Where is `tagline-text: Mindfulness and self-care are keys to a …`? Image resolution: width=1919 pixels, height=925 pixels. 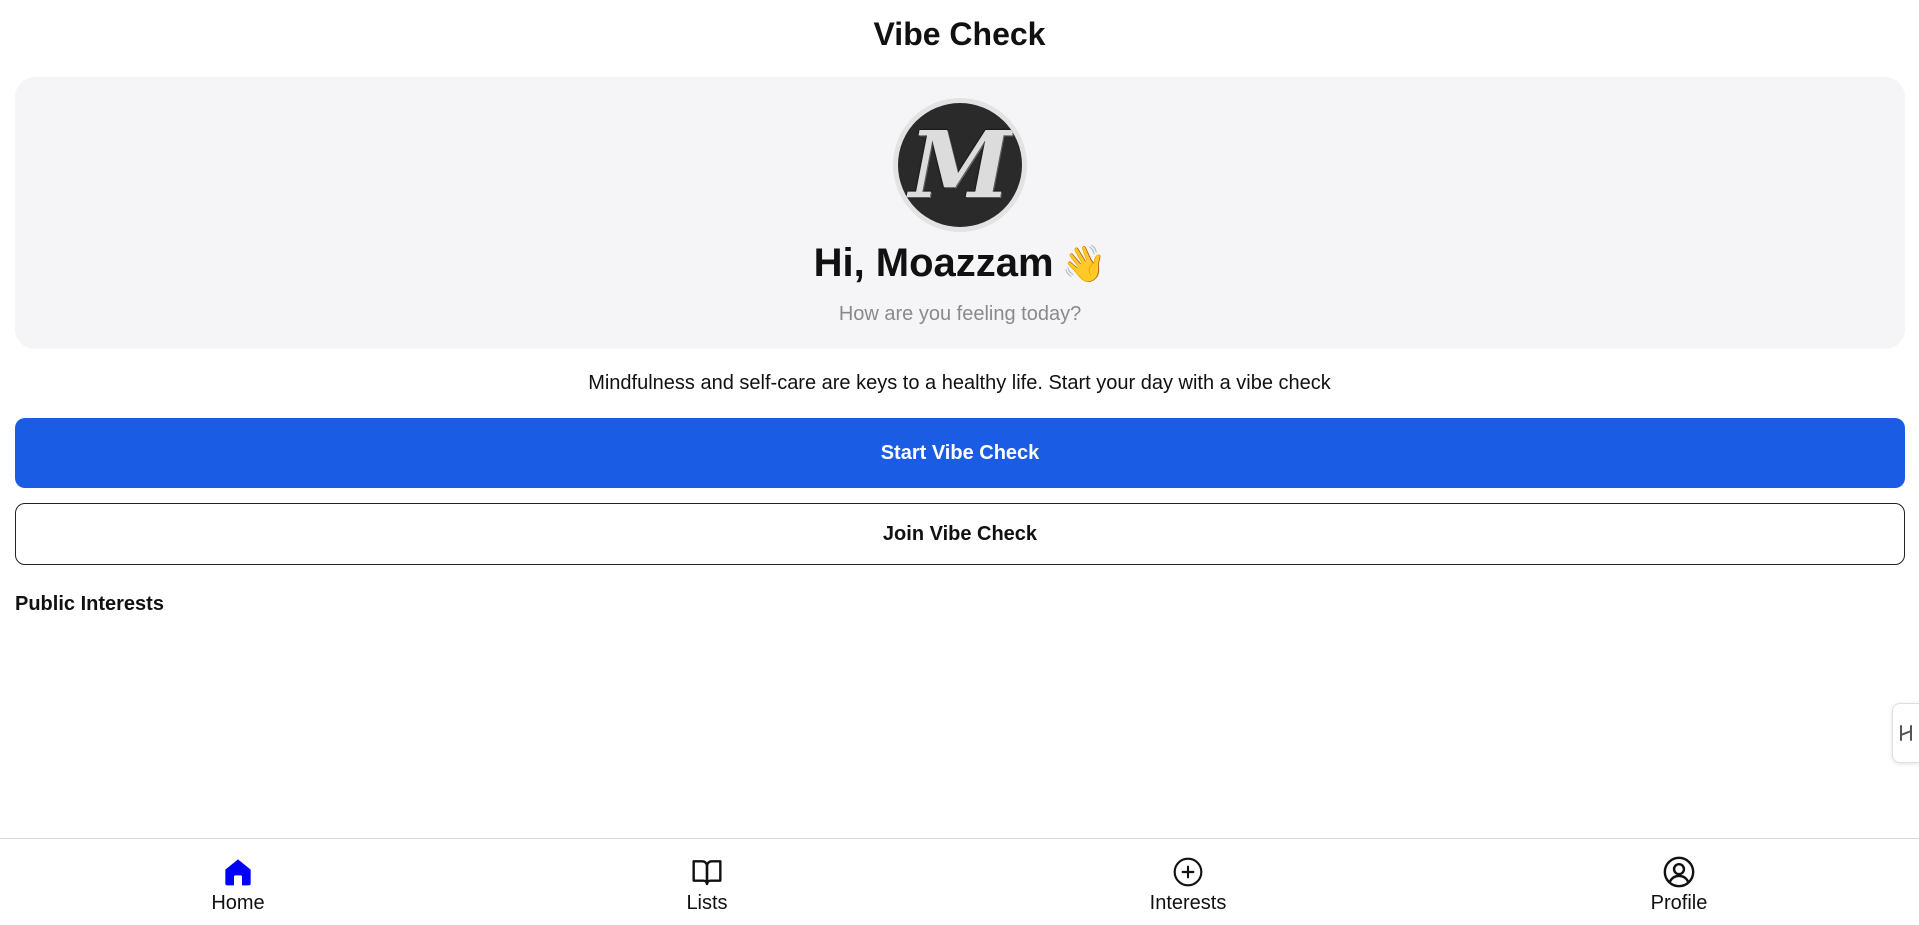 tagline-text: Mindfulness and self-care are keys to a … is located at coordinates (959, 383).